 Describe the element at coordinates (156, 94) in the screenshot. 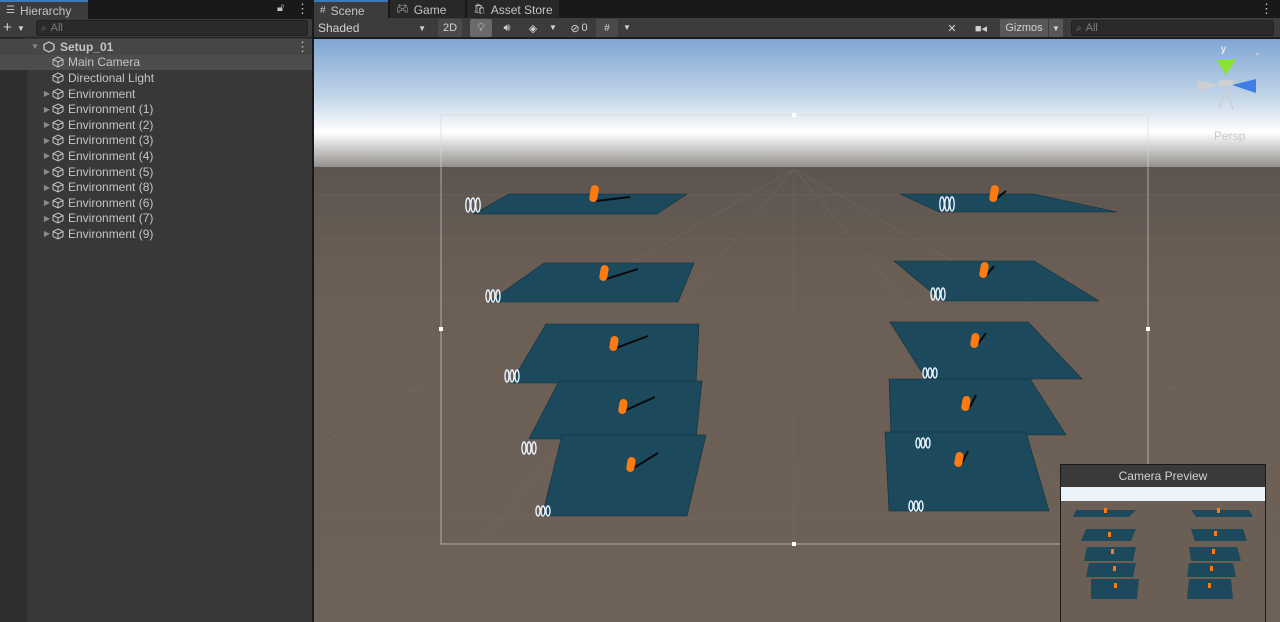

I see `hierarchy-item: ▶ Environment` at that location.